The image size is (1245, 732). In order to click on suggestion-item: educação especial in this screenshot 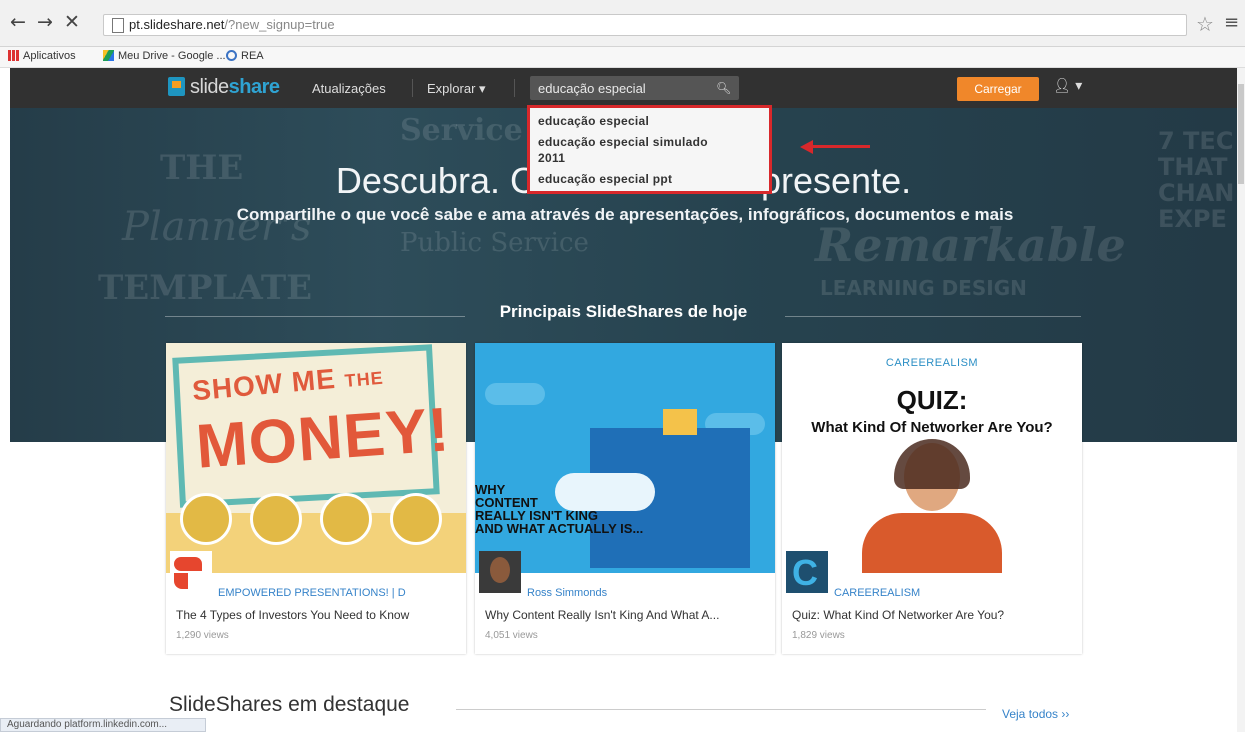, I will do `click(593, 121)`.